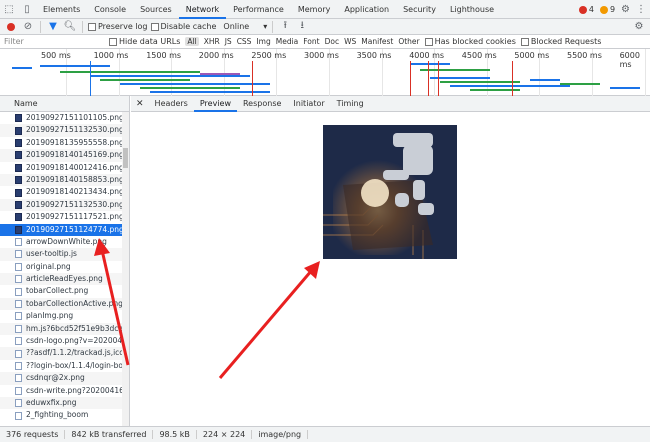 This screenshot has height=442, width=650. I want to click on warnings-badge: 9, so click(607, 9).